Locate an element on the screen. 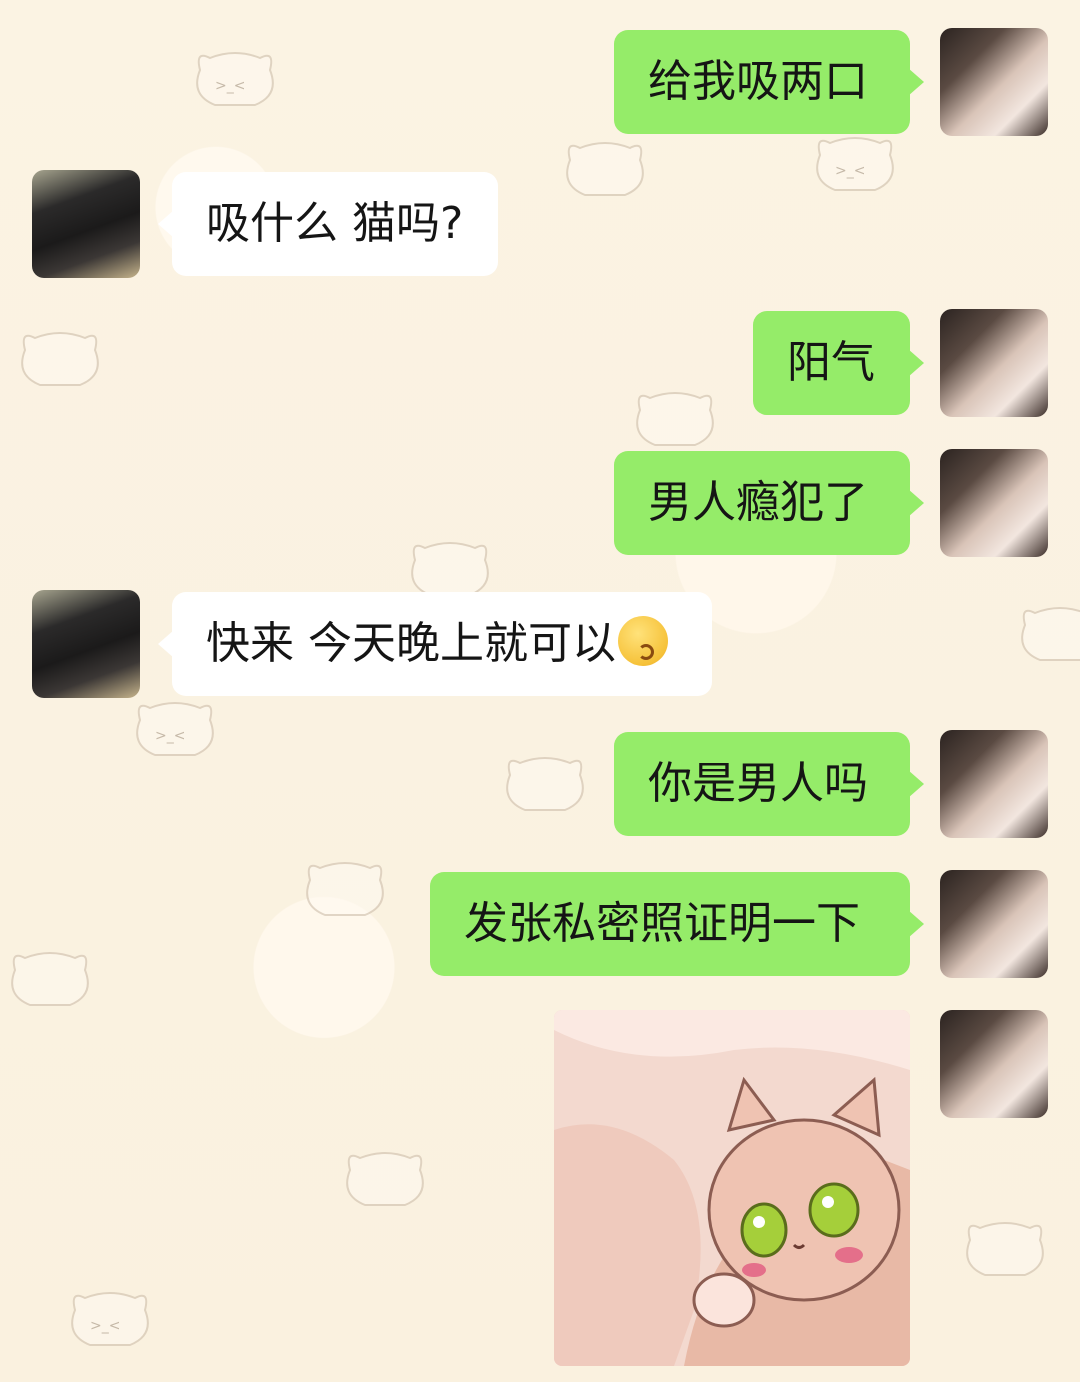 This screenshot has width=1080, height=1382. message-text: 给我吸两口 is located at coordinates (758, 81).